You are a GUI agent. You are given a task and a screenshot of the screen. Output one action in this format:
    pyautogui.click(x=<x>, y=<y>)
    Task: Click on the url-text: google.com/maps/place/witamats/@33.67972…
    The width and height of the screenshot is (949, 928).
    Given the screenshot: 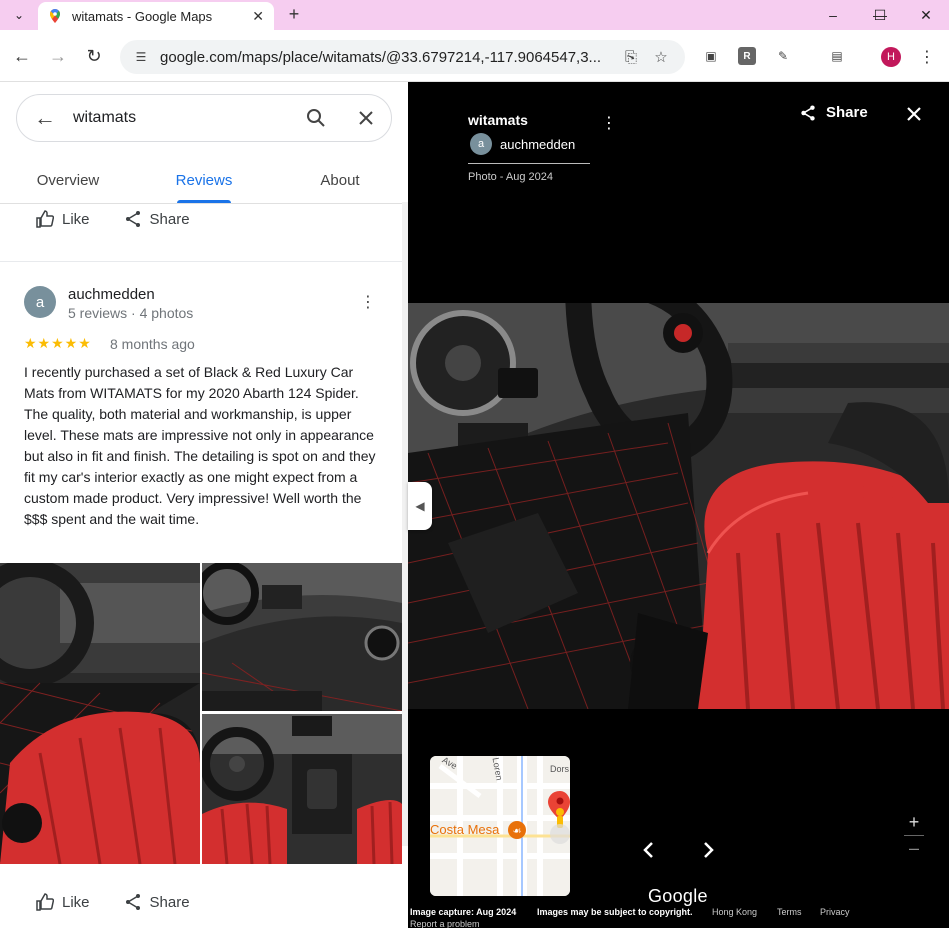 What is the action you would take?
    pyautogui.click(x=386, y=57)
    